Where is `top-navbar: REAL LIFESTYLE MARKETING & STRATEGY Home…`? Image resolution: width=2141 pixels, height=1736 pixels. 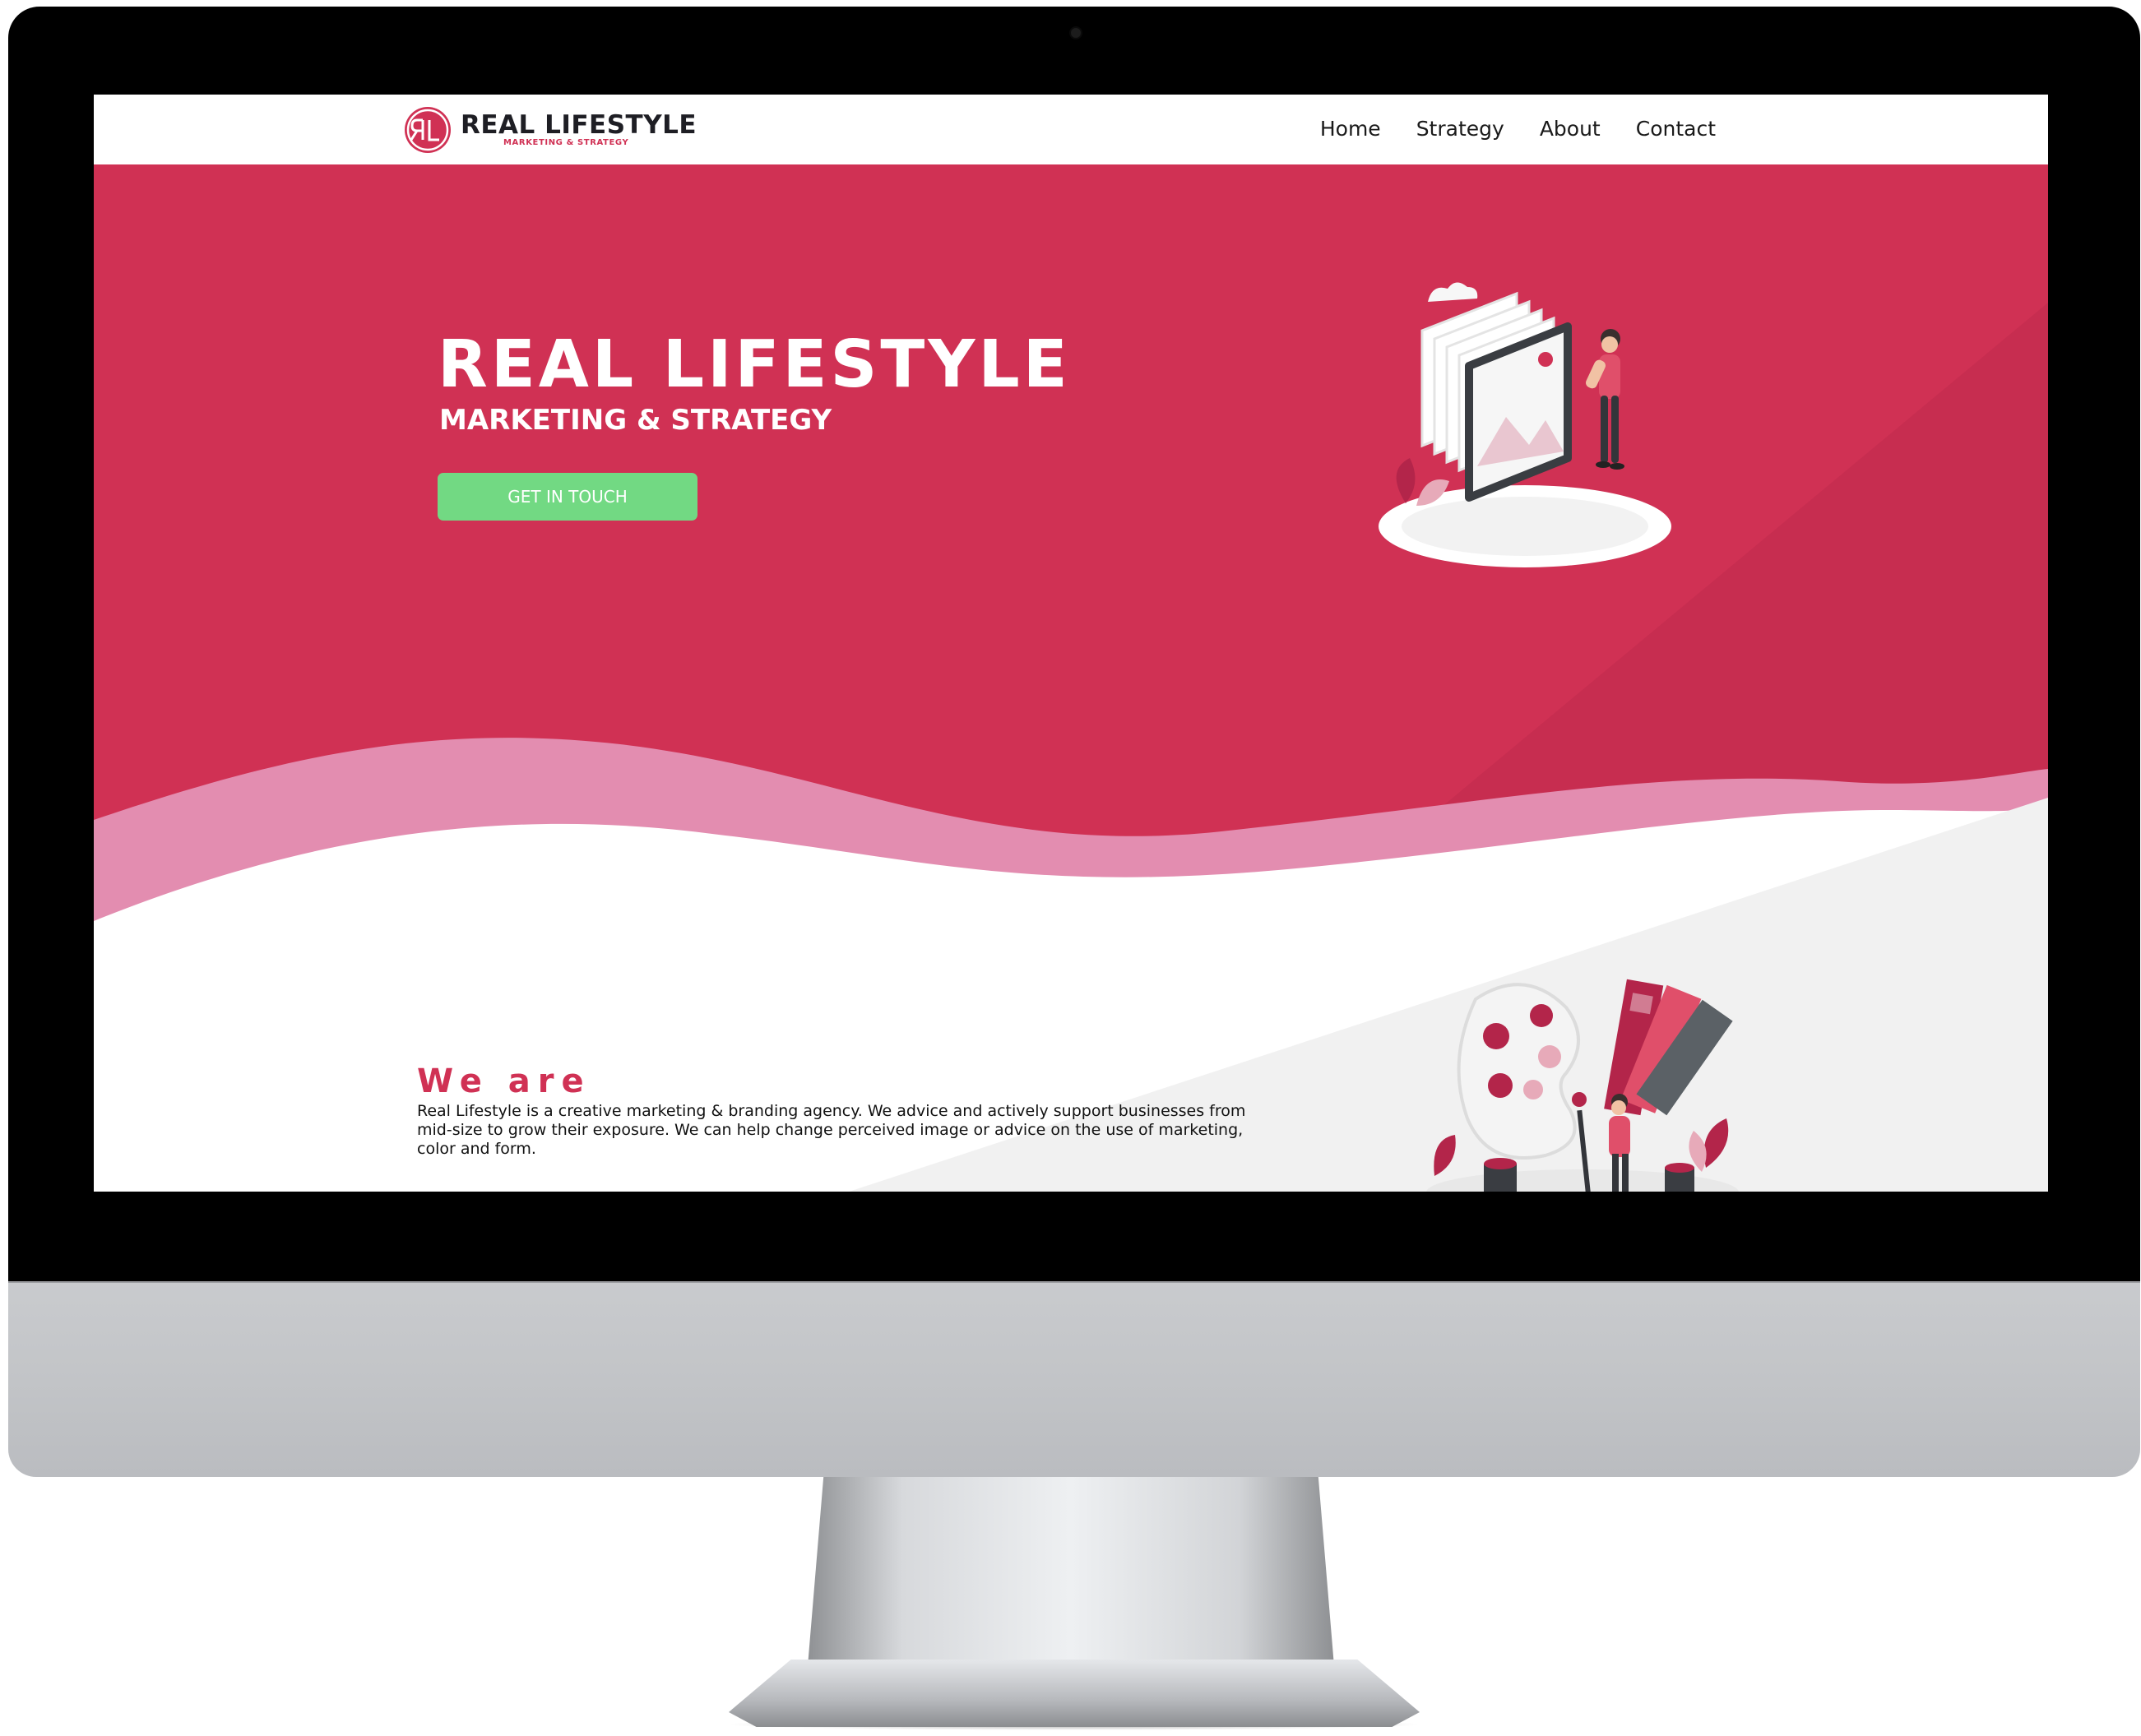 top-navbar: REAL LIFESTYLE MARKETING & STRATEGY Home… is located at coordinates (1071, 129).